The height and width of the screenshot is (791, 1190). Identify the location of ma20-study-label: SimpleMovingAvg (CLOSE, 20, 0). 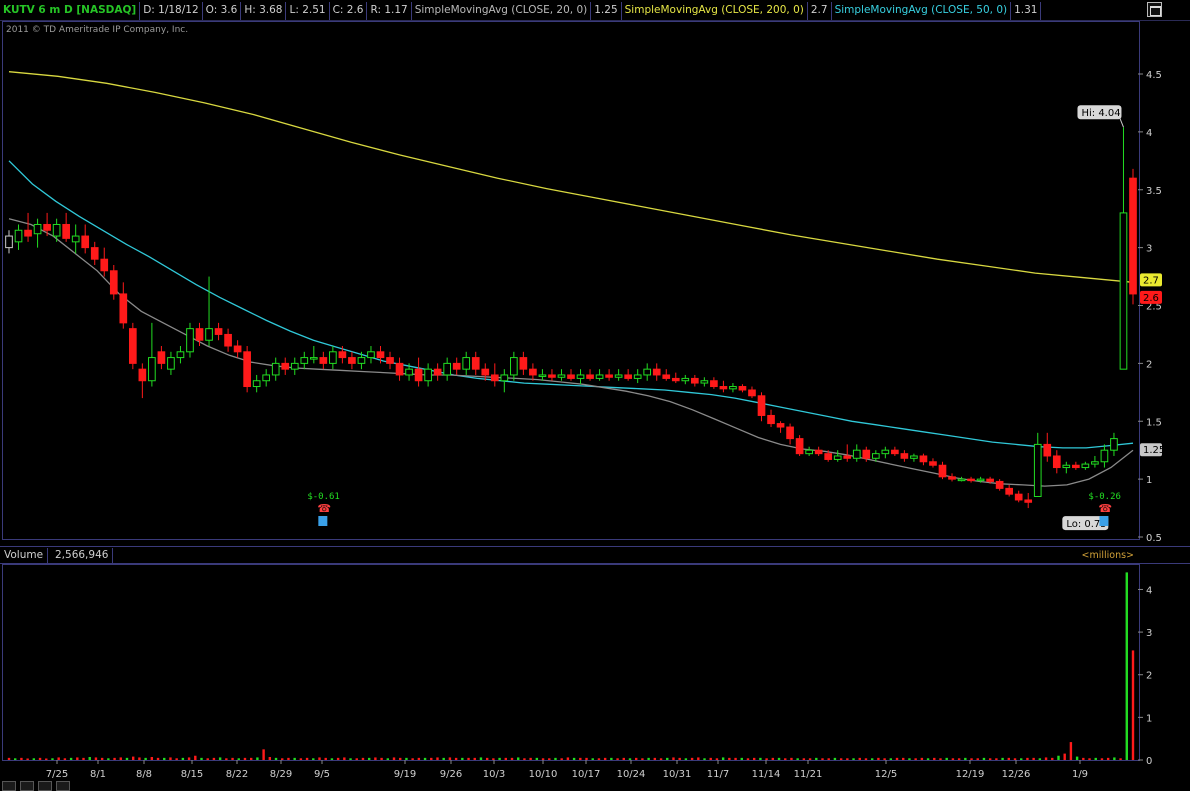
(502, 10).